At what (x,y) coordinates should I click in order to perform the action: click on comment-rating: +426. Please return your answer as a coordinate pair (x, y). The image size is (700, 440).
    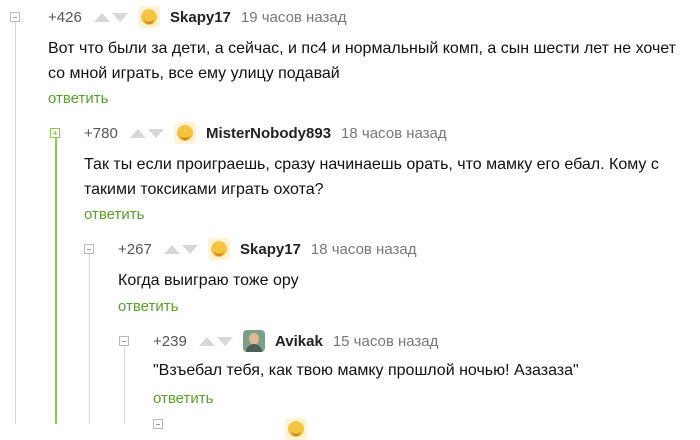
    Looking at the image, I should click on (65, 17).